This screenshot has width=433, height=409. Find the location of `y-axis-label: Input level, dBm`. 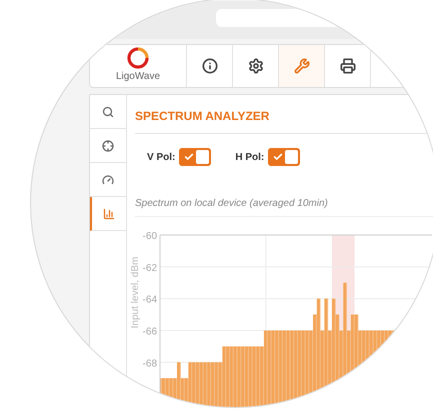

y-axis-label: Input level, dBm is located at coordinates (135, 292).